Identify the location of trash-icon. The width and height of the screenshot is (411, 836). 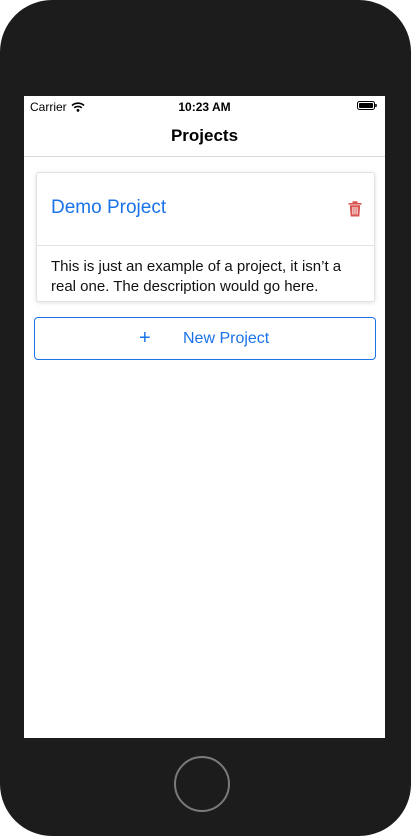
(355, 209).